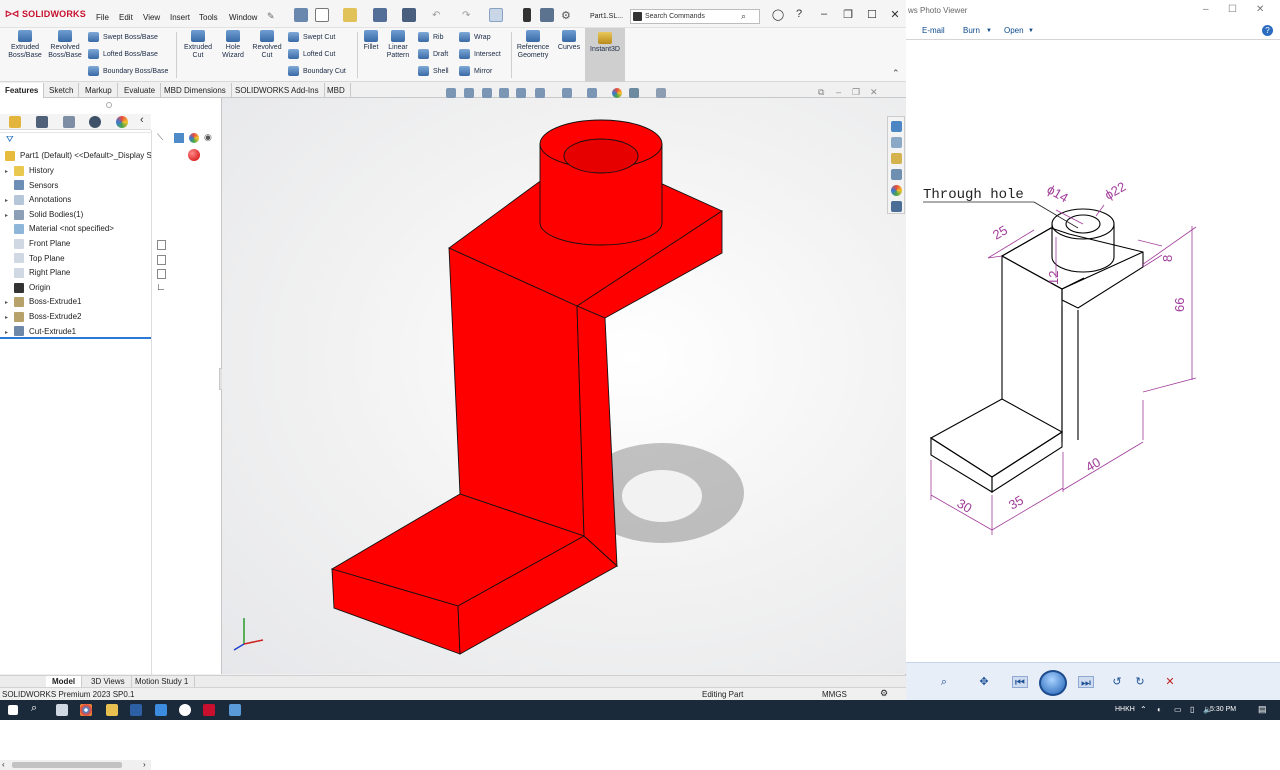 The width and height of the screenshot is (1280, 770). Describe the element at coordinates (144, 764) in the screenshot. I see `scroll-right-icon: ›` at that location.